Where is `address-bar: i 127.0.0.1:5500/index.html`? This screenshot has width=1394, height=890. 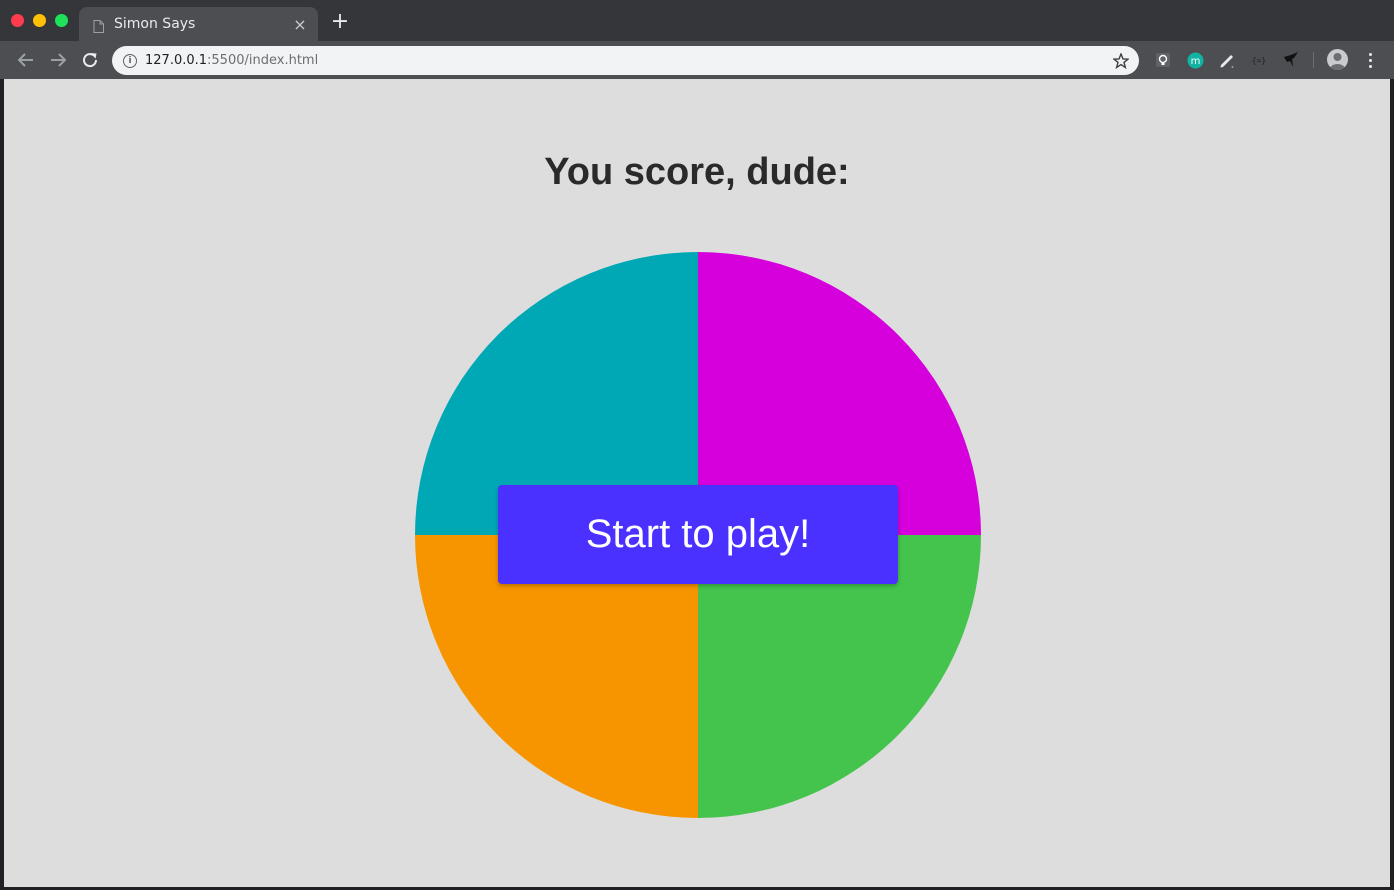 address-bar: i 127.0.0.1:5500/index.html is located at coordinates (625, 60).